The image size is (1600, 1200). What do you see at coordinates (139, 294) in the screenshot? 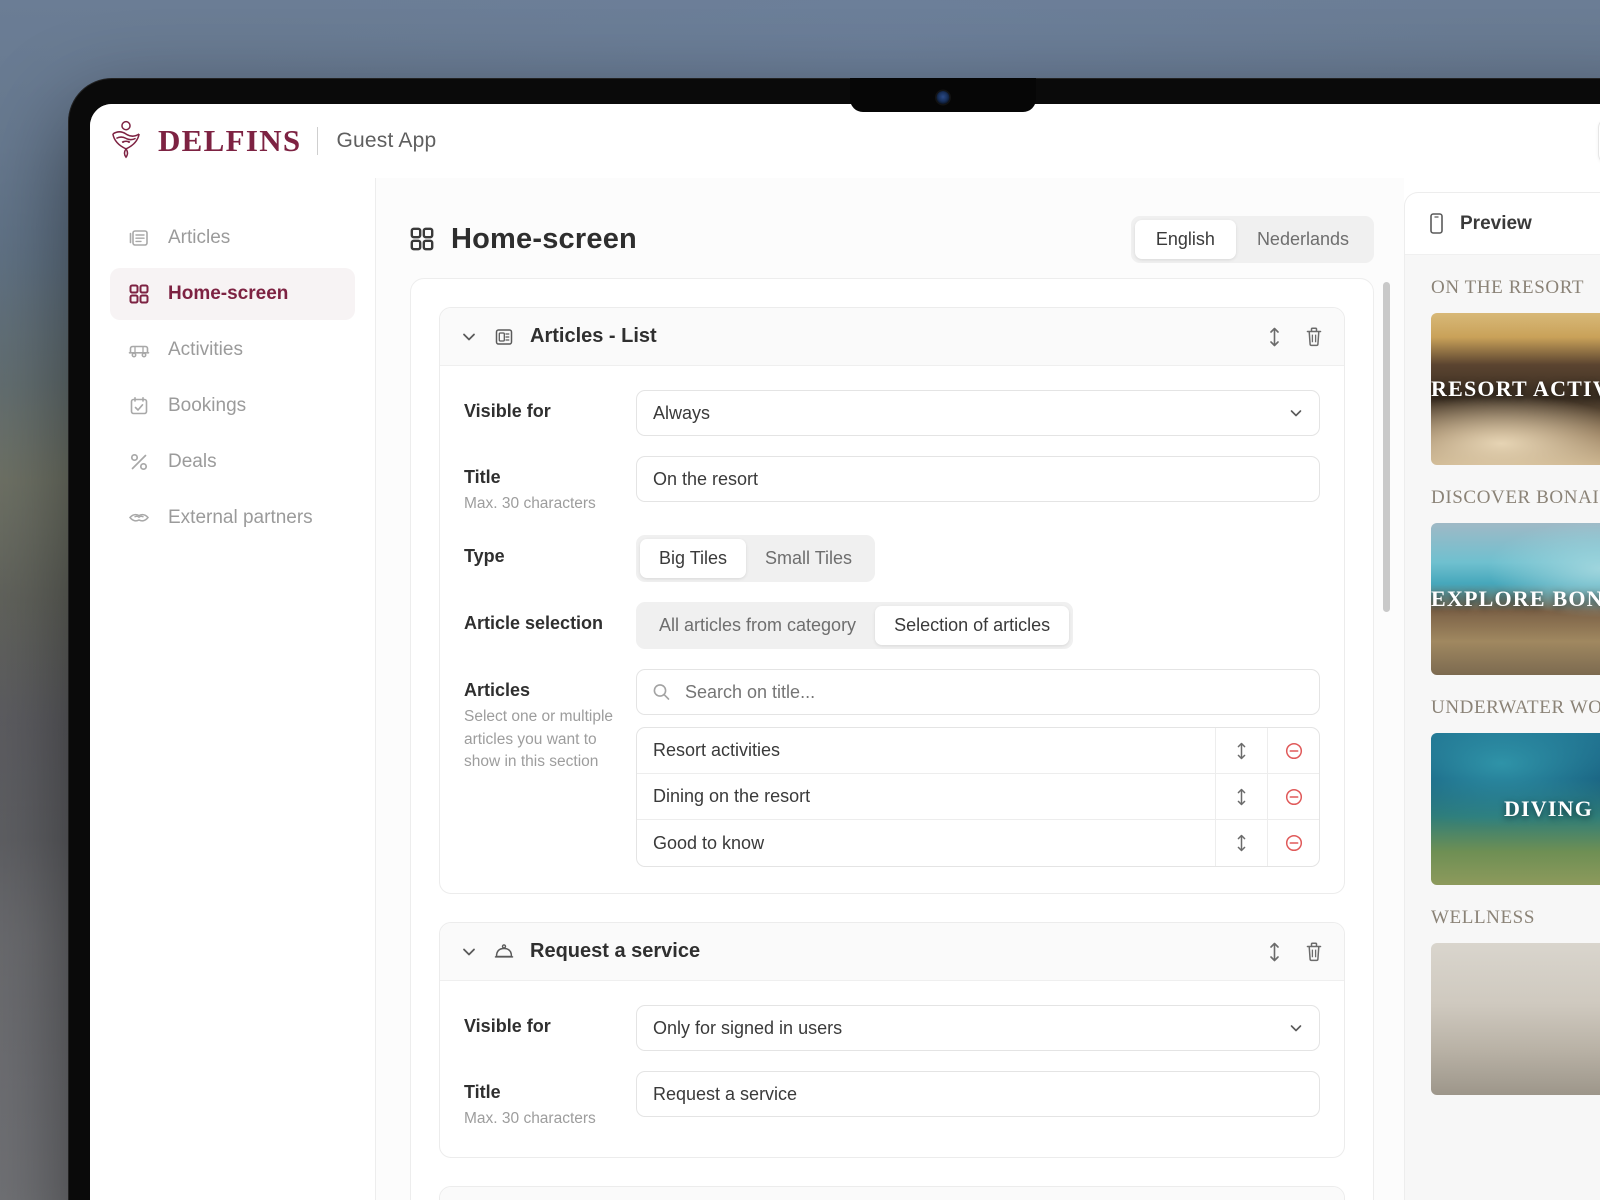
I see `grid-icon` at bounding box center [139, 294].